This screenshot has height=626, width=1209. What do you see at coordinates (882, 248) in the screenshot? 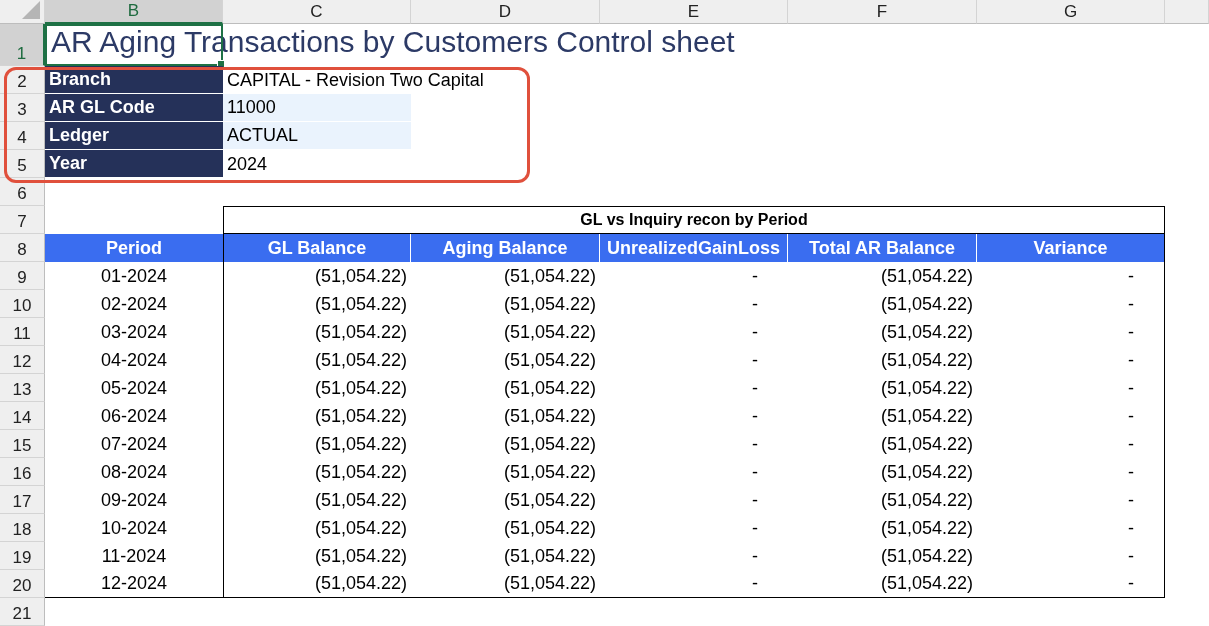
I see `table-header: Total AR Balance` at bounding box center [882, 248].